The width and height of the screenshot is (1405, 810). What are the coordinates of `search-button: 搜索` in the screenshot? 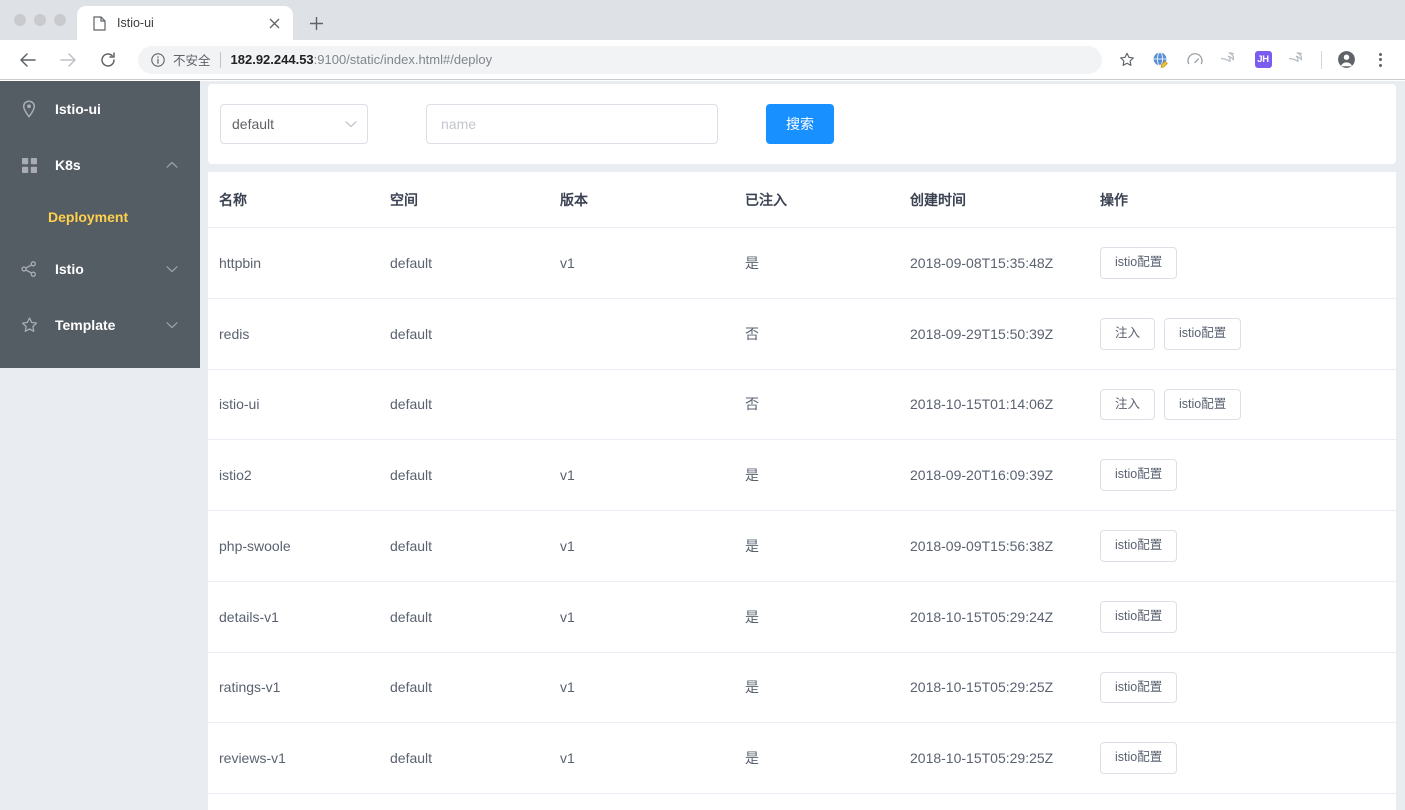 It's located at (800, 124).